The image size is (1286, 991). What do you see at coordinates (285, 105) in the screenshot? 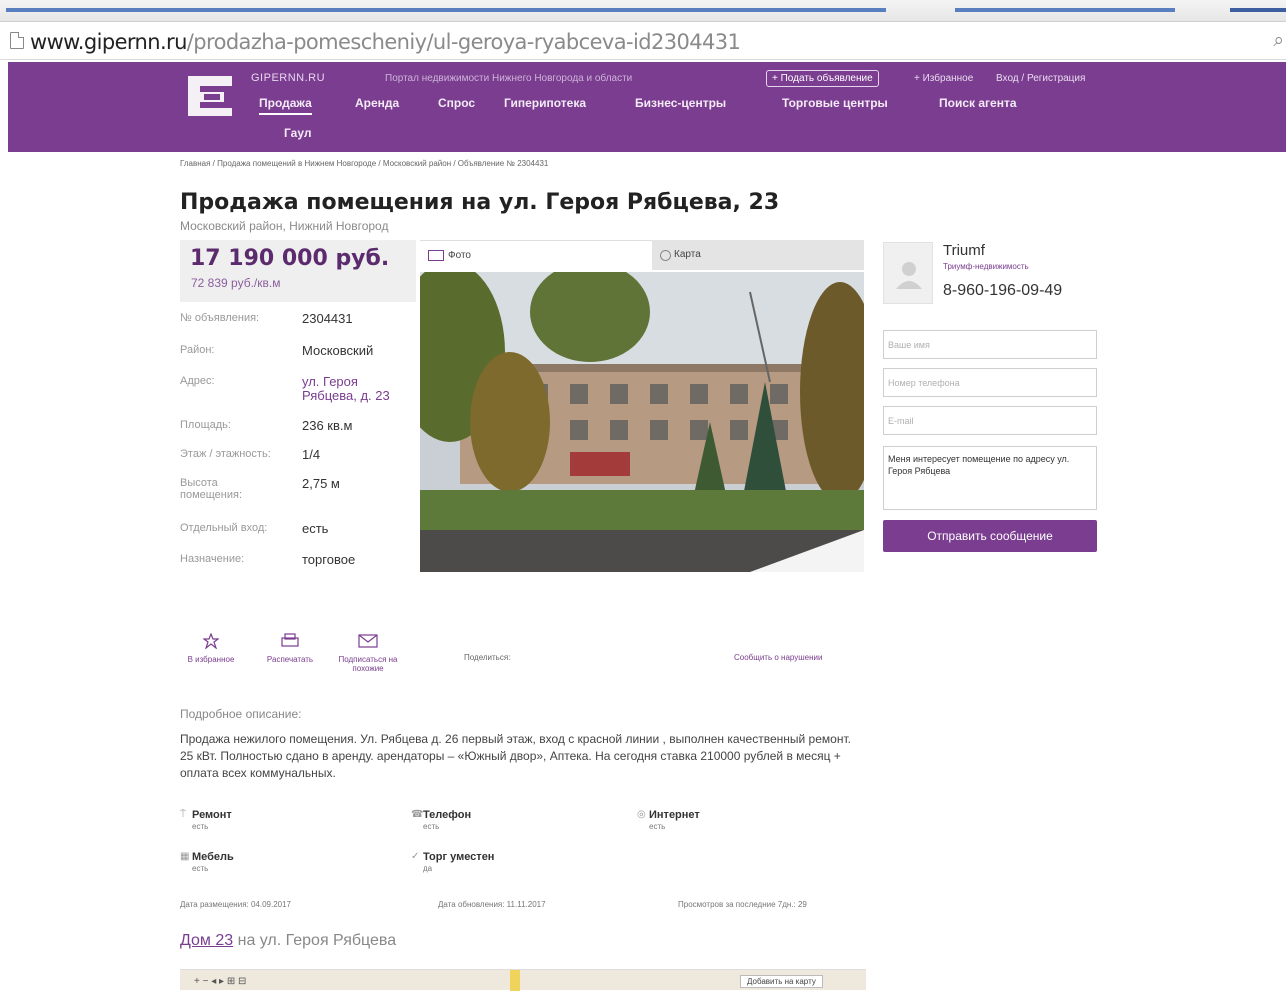
I see `nav-sale: Продажа` at bounding box center [285, 105].